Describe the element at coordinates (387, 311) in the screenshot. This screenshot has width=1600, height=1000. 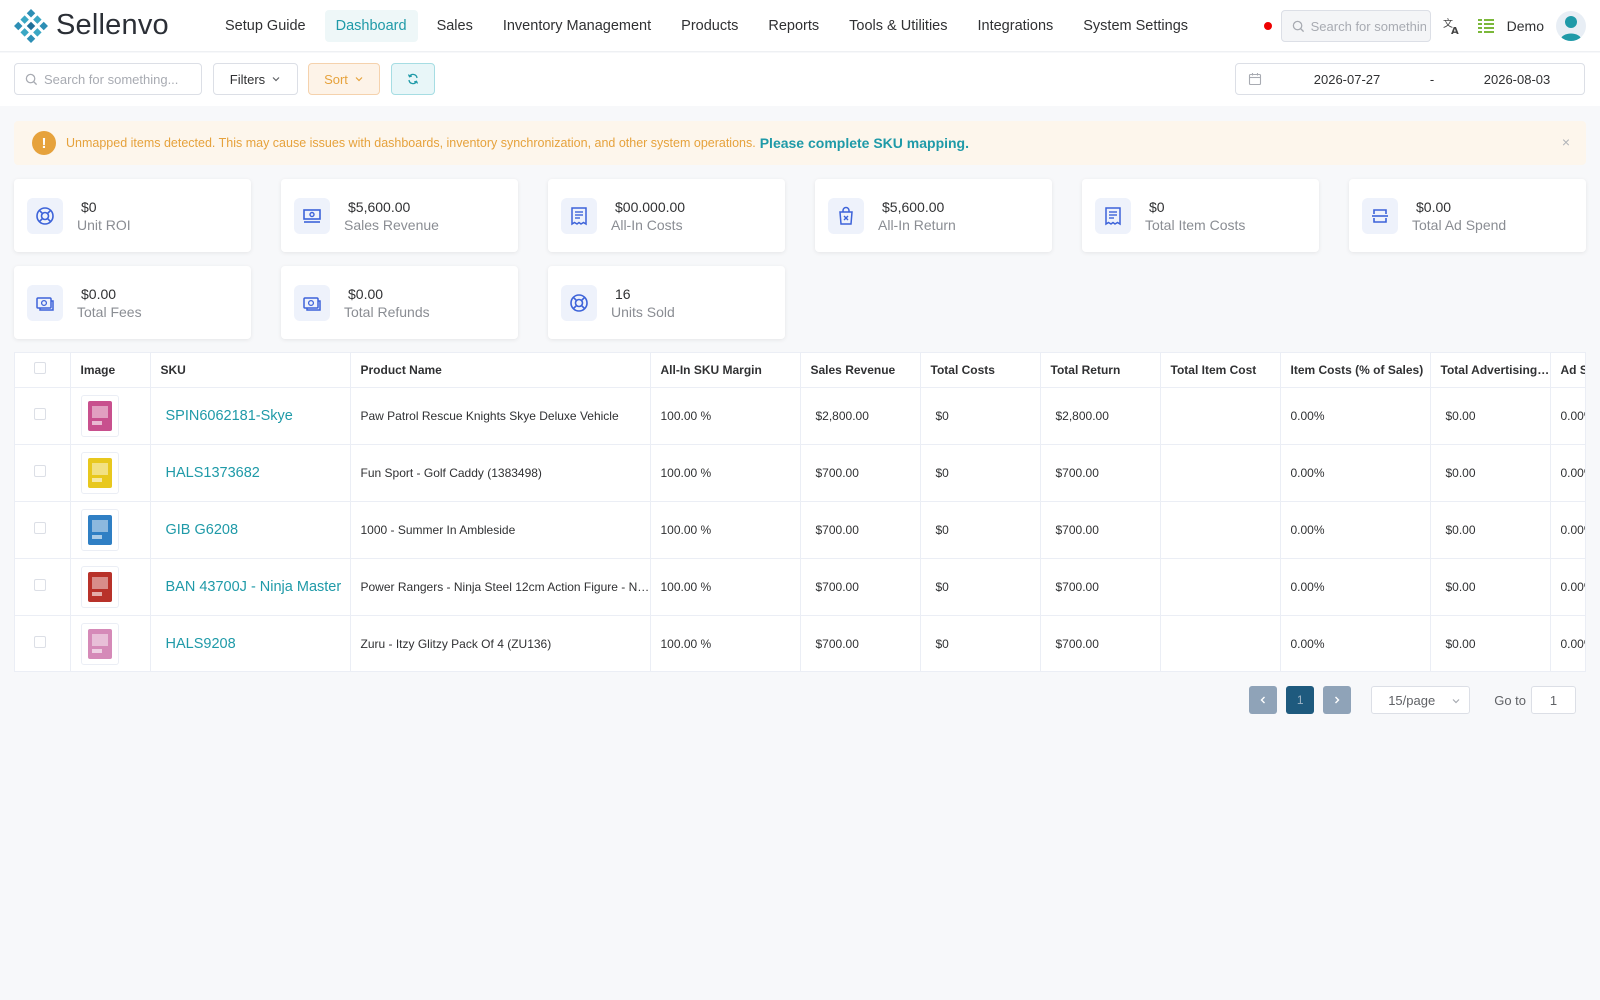
I see `metric-label: Total Refunds` at that location.